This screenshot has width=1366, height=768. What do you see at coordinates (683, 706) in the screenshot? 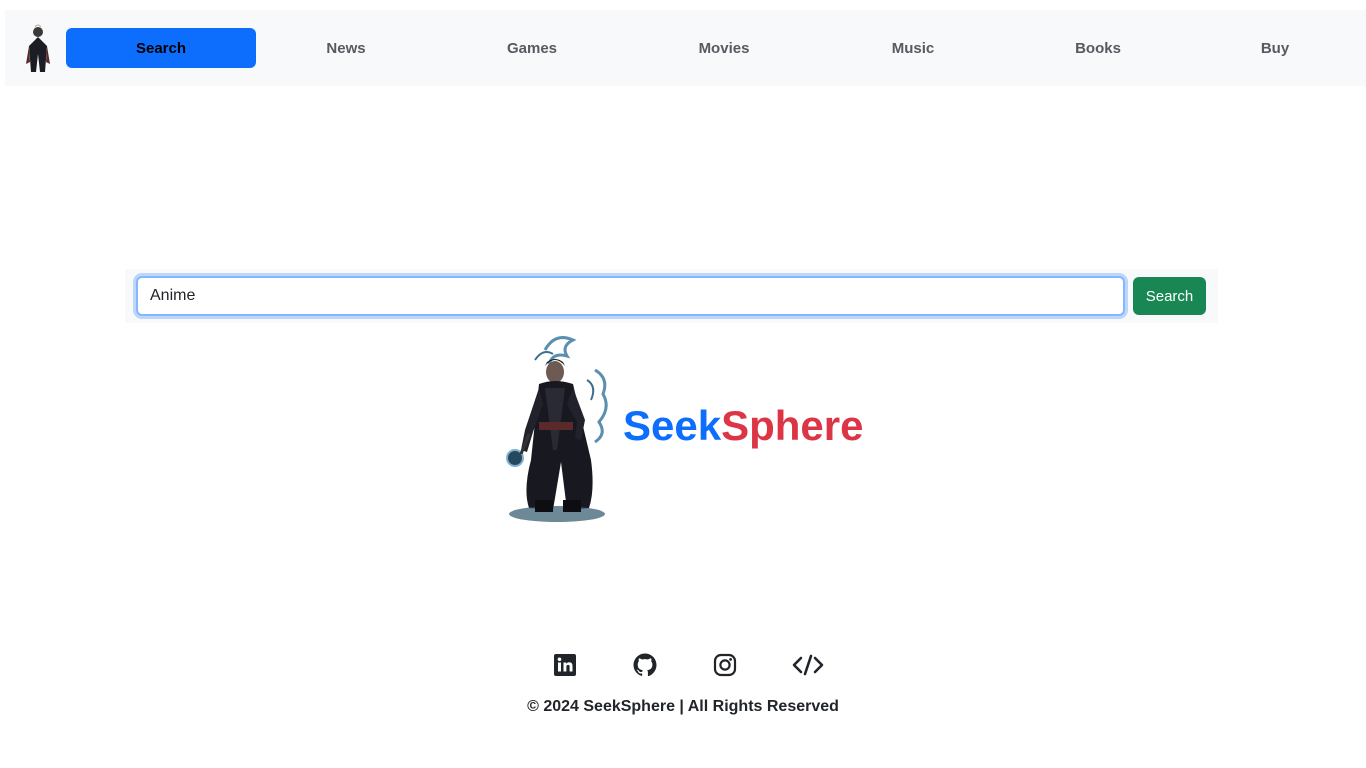
I see `footer-copyright: © 2024 SeekSphere | All Rights Reserved` at bounding box center [683, 706].